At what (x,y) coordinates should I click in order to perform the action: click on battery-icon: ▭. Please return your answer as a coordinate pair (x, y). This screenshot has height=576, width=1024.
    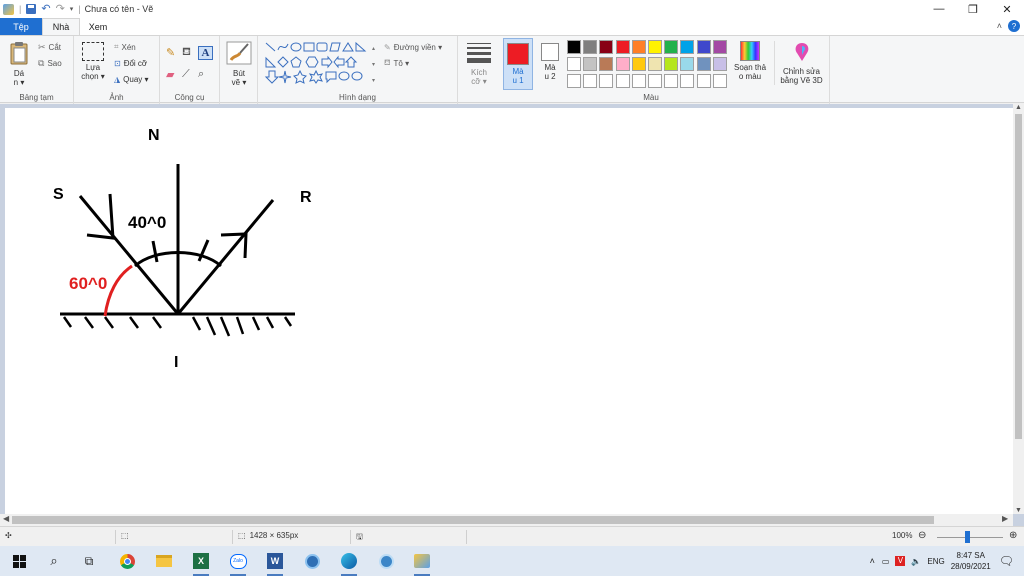
    Looking at the image, I should click on (886, 561).